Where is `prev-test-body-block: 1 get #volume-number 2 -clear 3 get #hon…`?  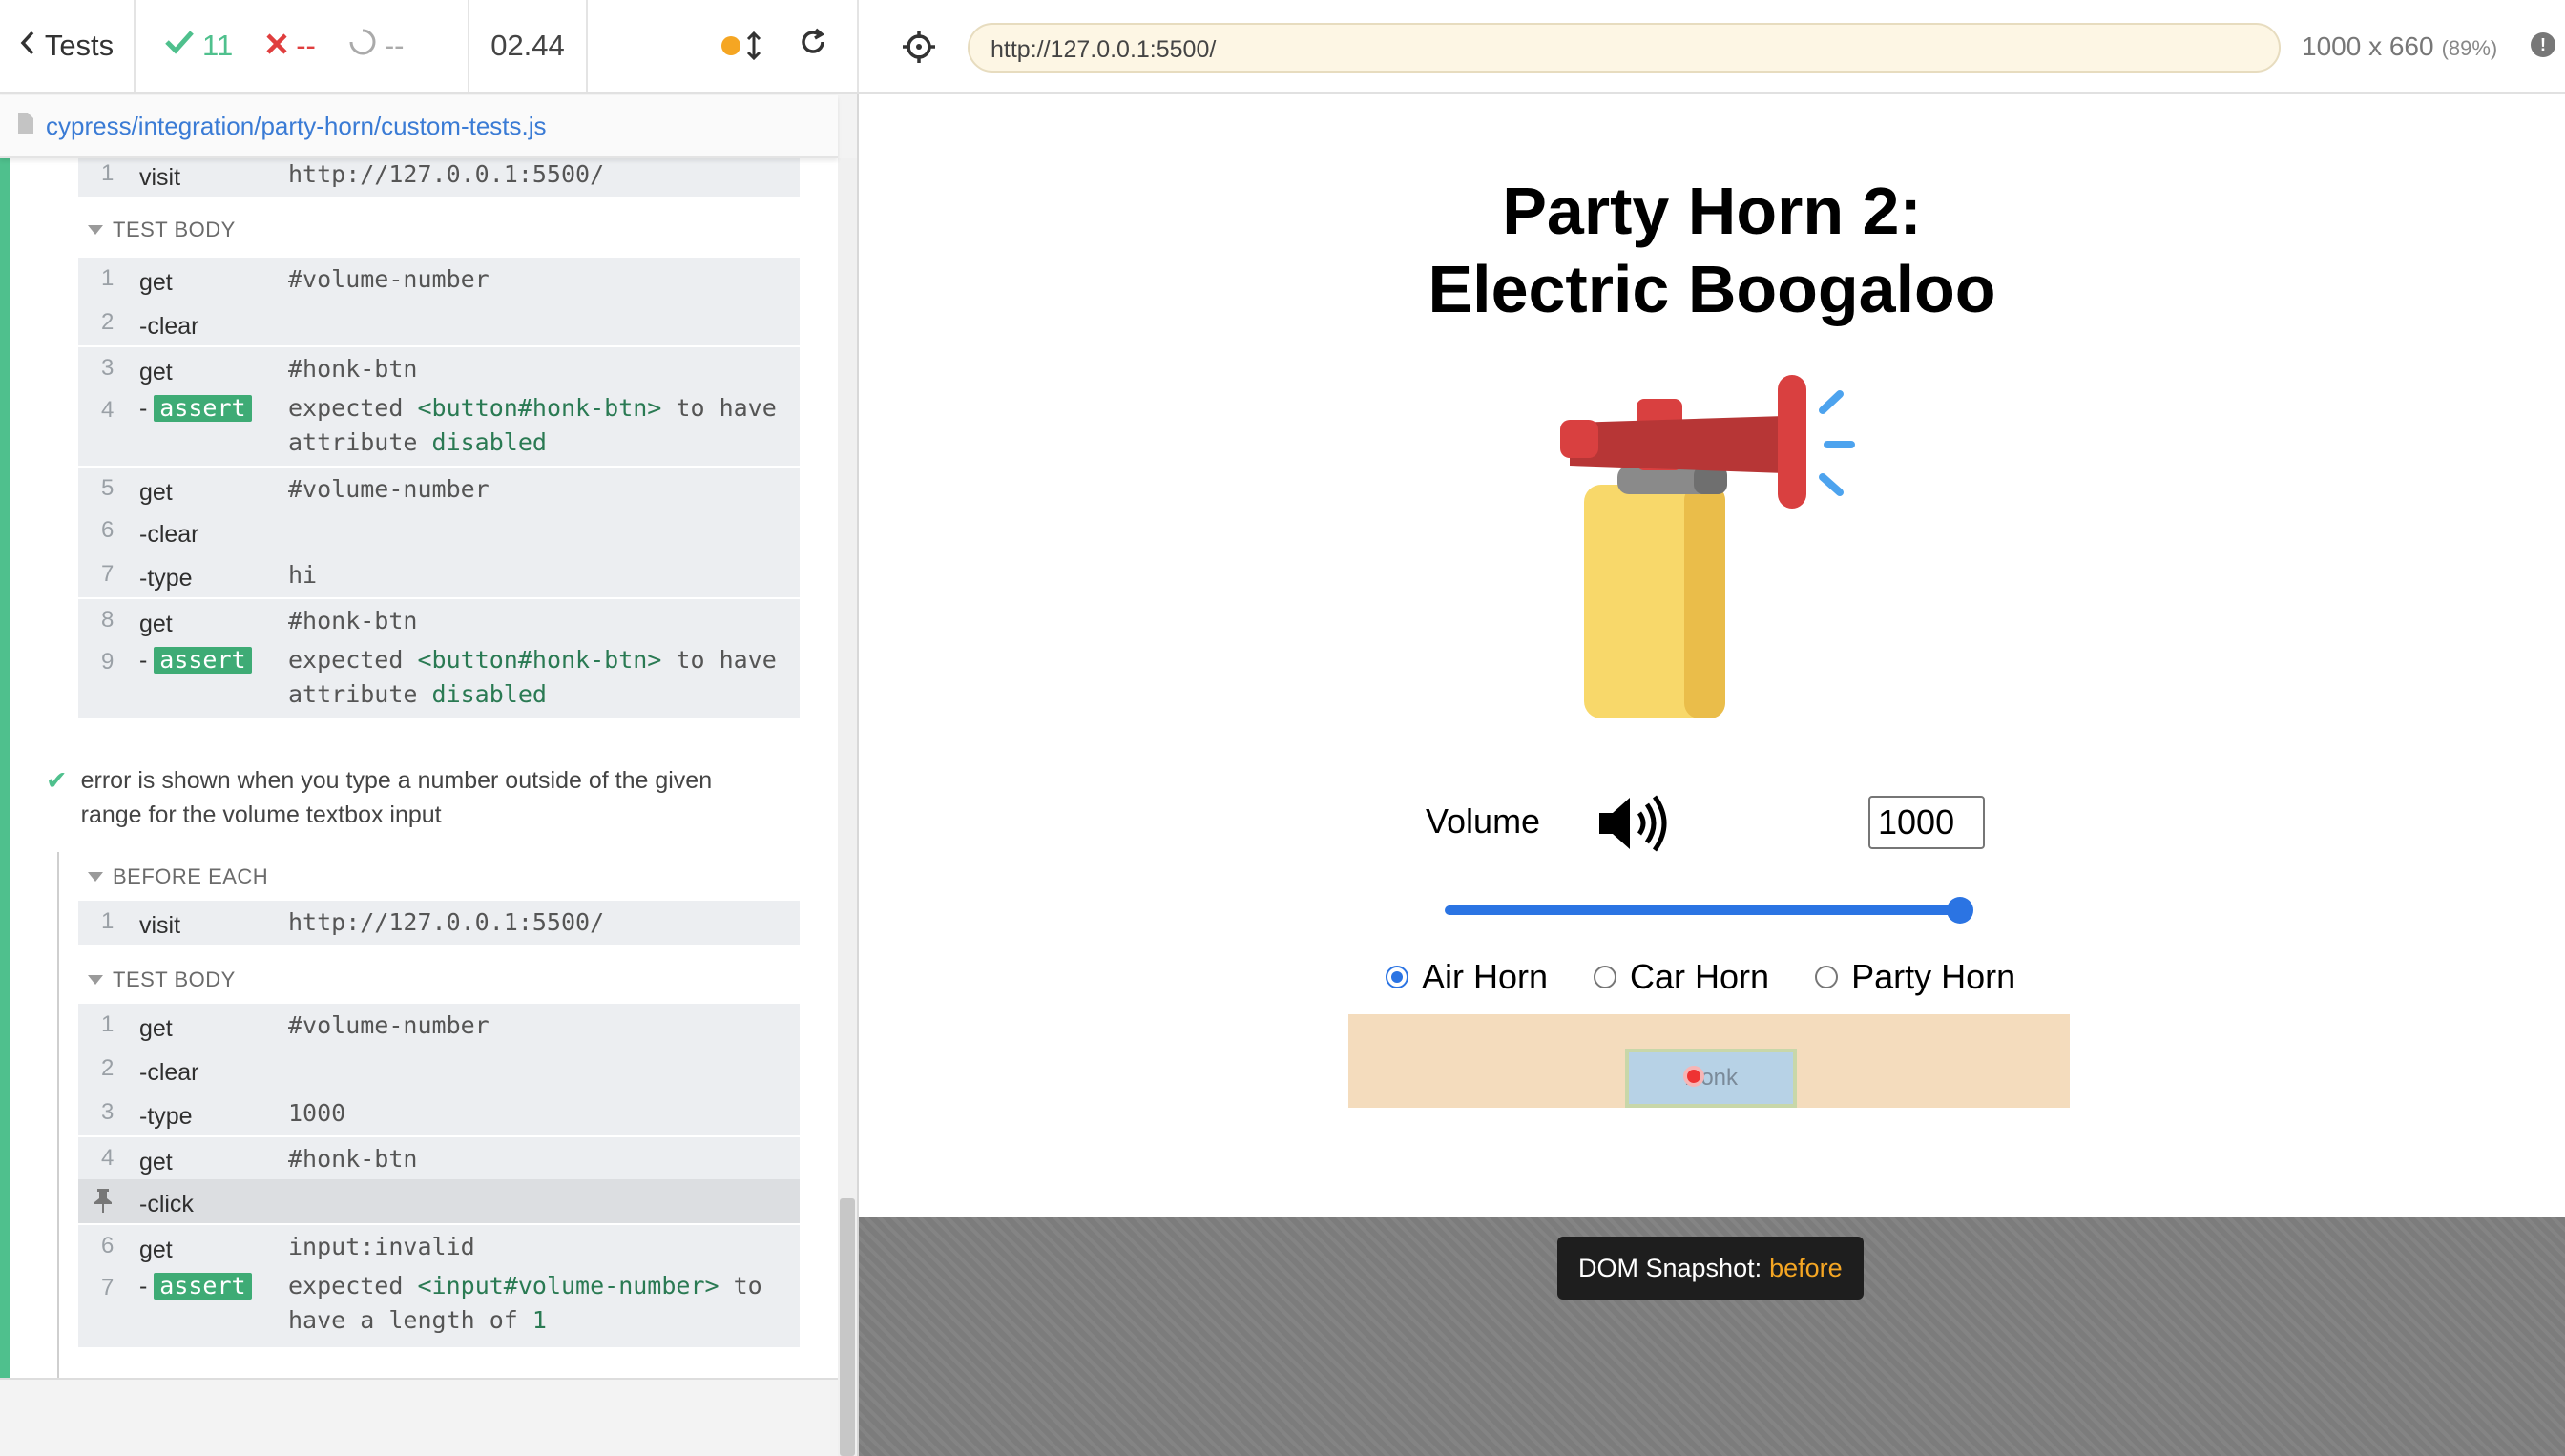
prev-test-body-block: 1 get #volume-number 2 -clear 3 get #hon… is located at coordinates (439, 488).